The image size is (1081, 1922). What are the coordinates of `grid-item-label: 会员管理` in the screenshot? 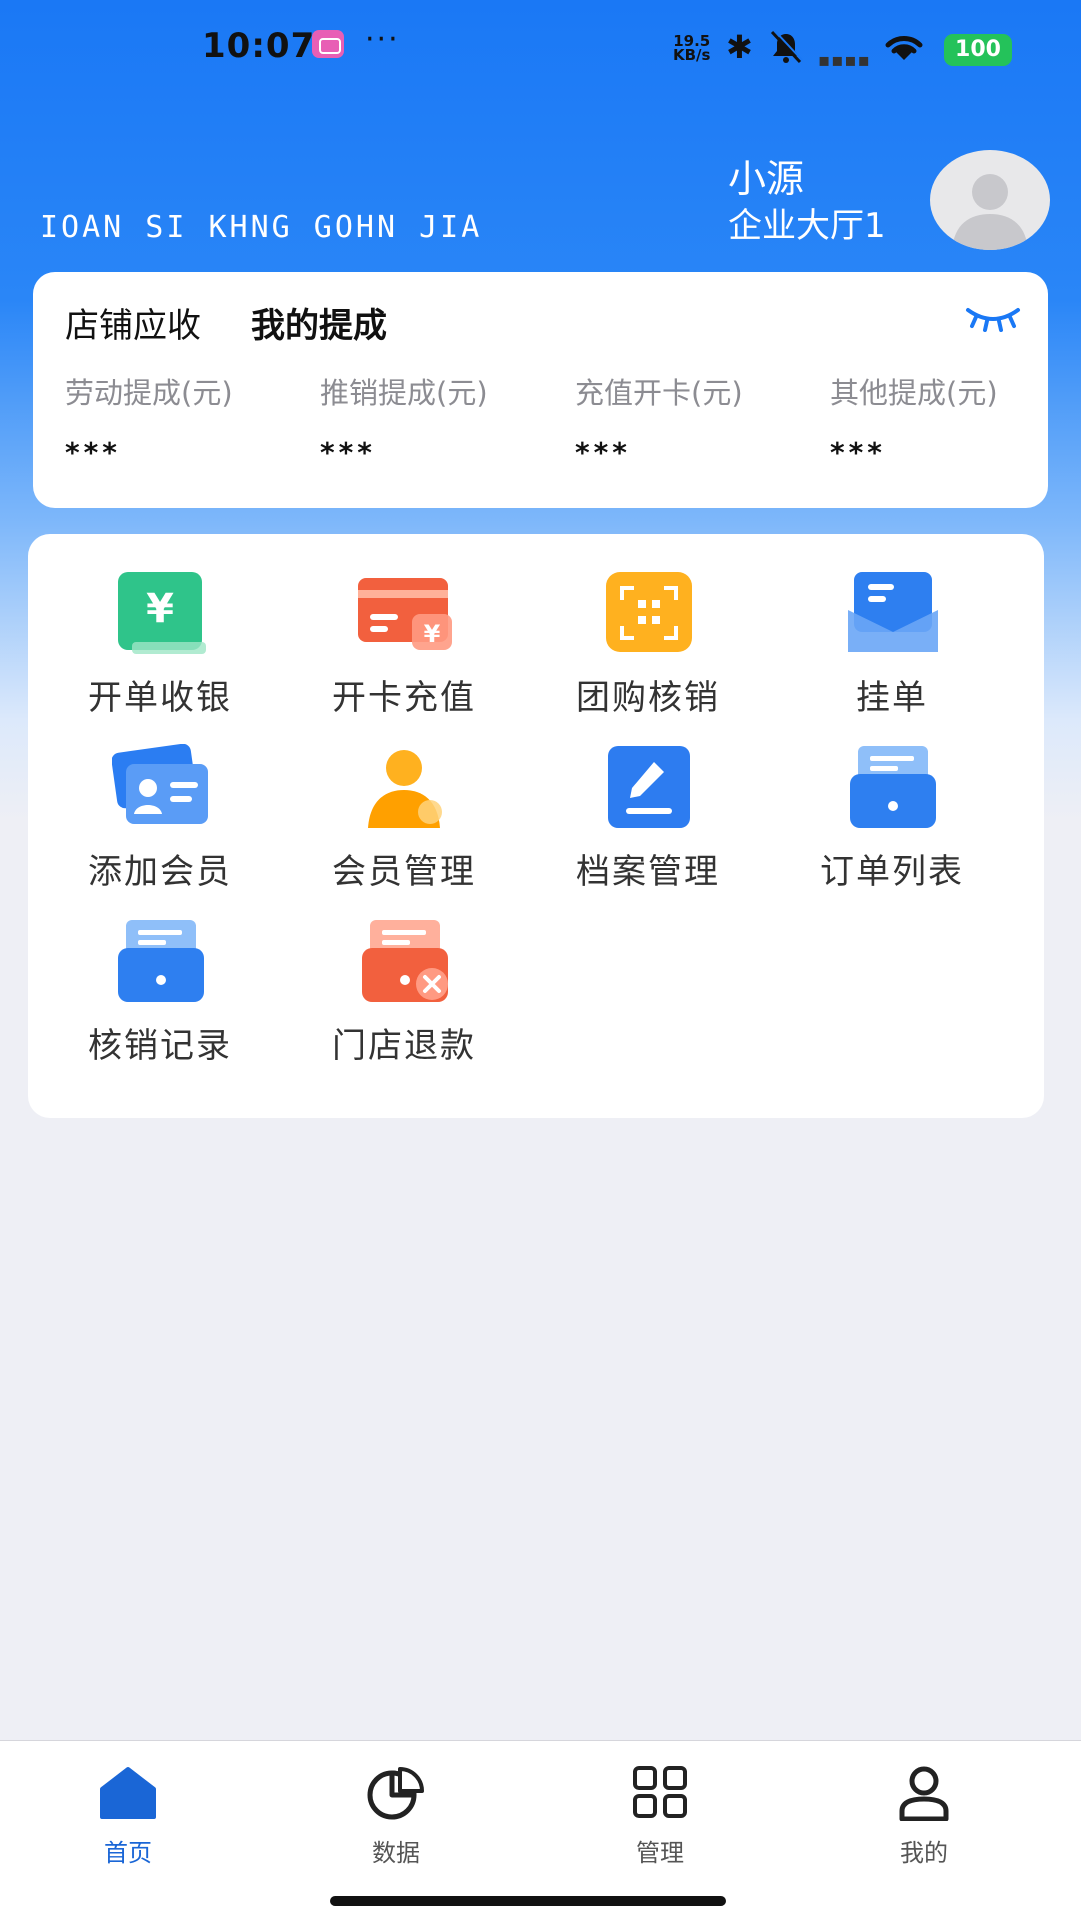 It's located at (404, 872).